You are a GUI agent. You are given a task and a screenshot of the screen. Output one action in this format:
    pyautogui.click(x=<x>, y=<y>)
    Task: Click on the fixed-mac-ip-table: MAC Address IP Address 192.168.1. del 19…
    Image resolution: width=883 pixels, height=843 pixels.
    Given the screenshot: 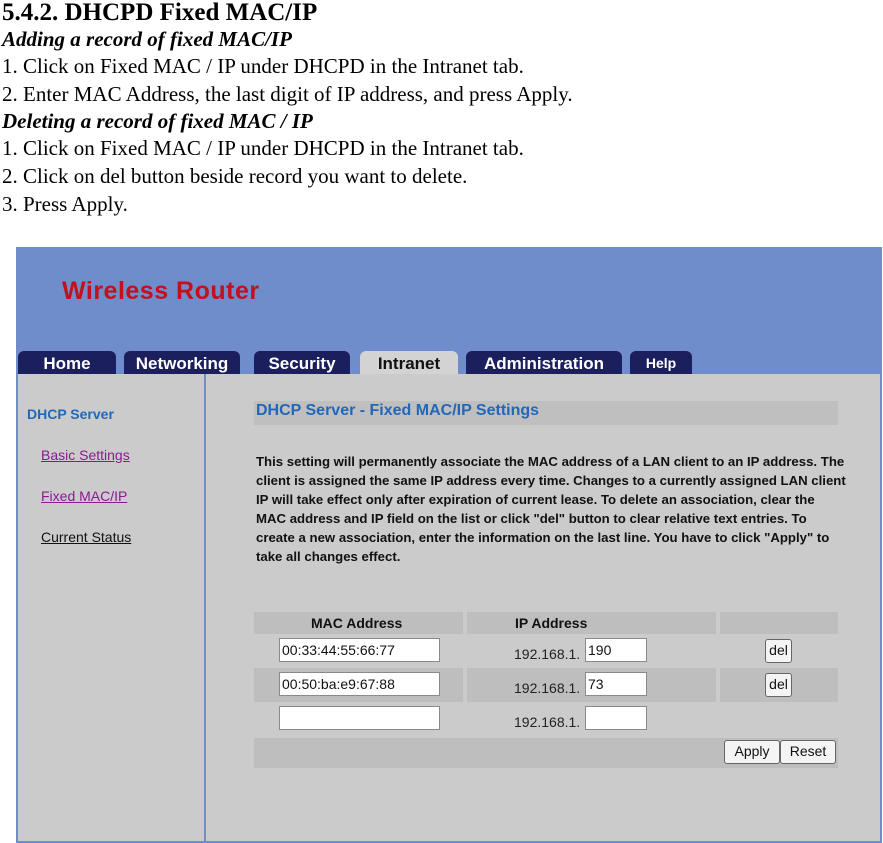 What is the action you would take?
    pyautogui.click(x=546, y=690)
    